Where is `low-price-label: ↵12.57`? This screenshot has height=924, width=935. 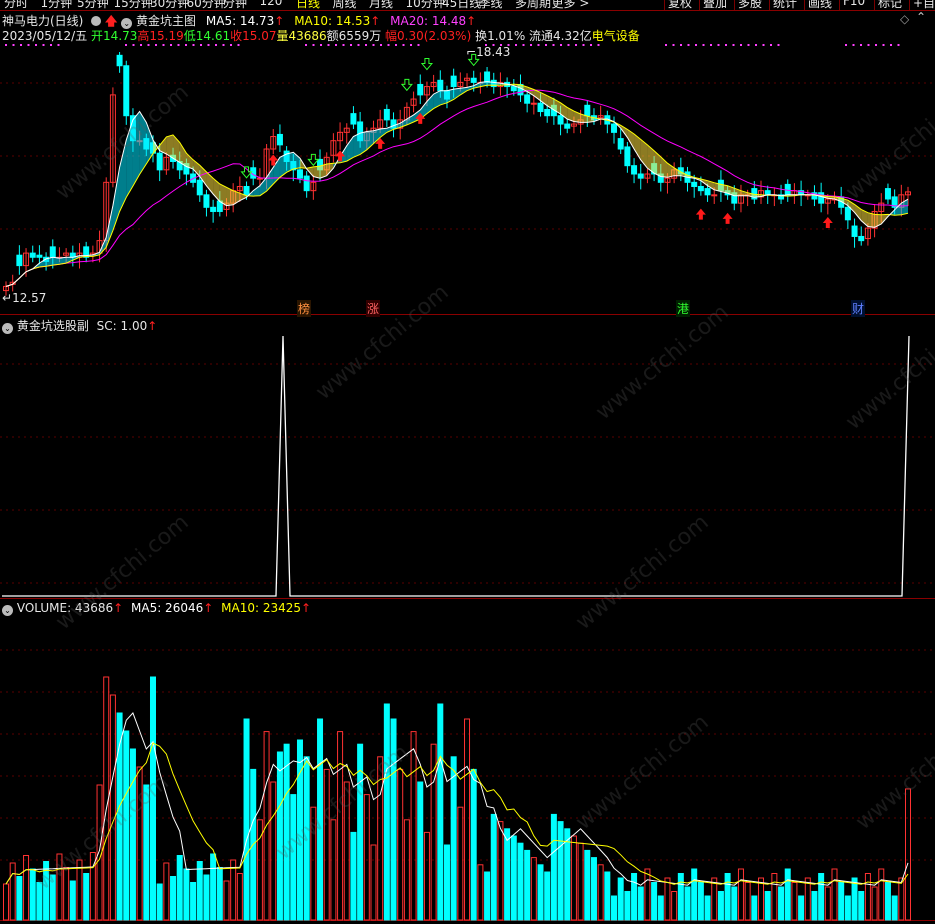 low-price-label: ↵12.57 is located at coordinates (24, 298).